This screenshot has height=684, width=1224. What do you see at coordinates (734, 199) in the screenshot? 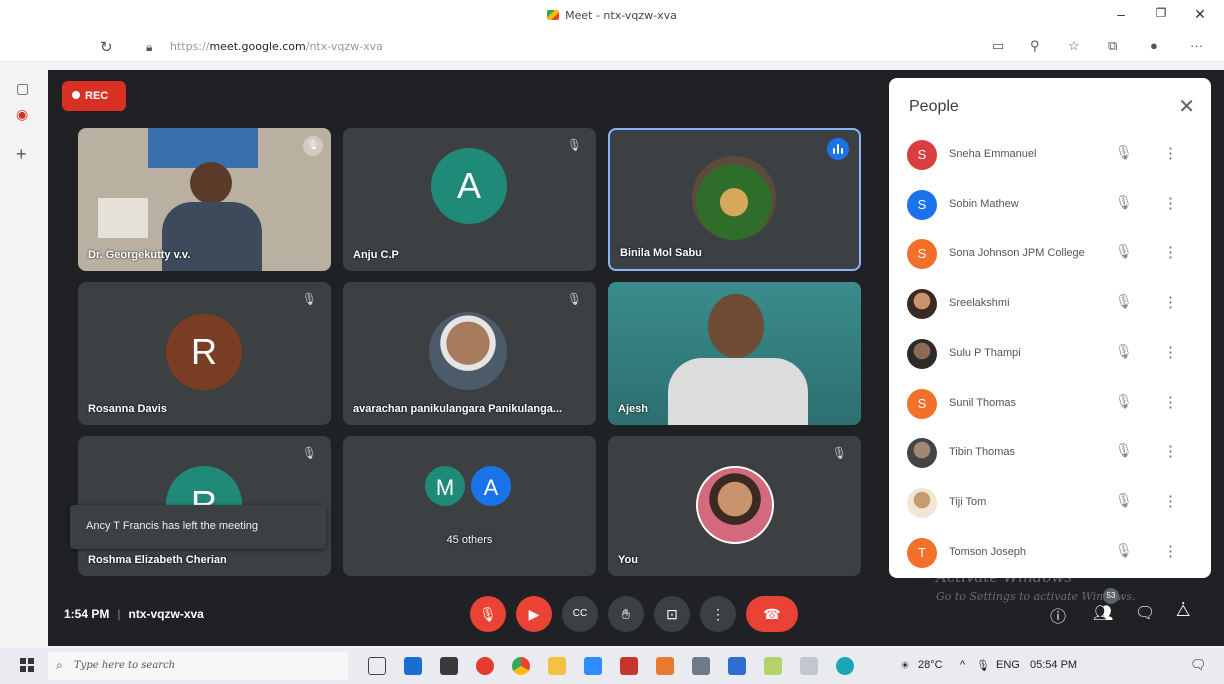
I see `participant-tile: Binila Mol Sabu` at bounding box center [734, 199].